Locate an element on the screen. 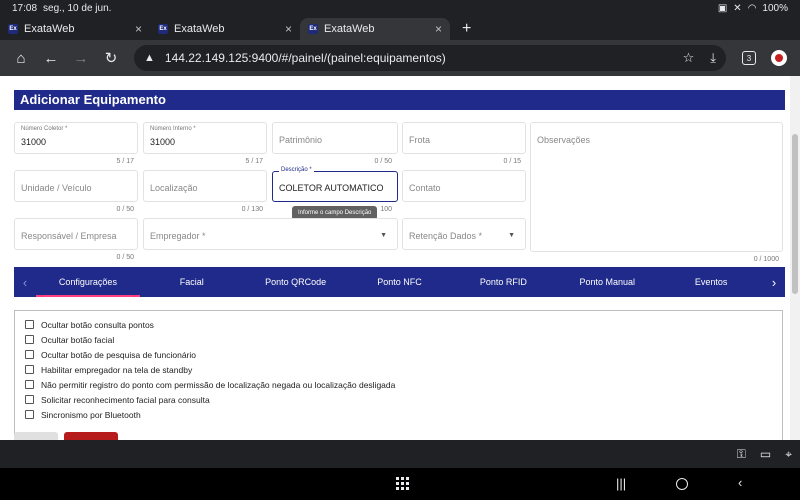  numero-coletor-field: Número Coletor * 31000 is located at coordinates (76, 138).